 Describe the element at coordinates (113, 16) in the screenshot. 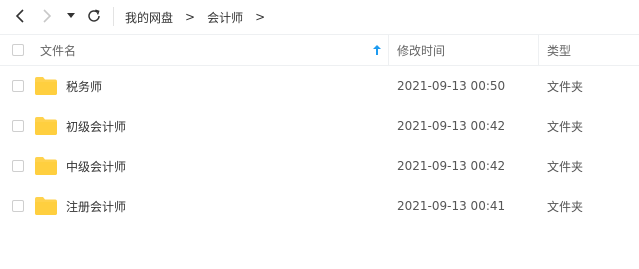

I see `toolbar-divider` at that location.